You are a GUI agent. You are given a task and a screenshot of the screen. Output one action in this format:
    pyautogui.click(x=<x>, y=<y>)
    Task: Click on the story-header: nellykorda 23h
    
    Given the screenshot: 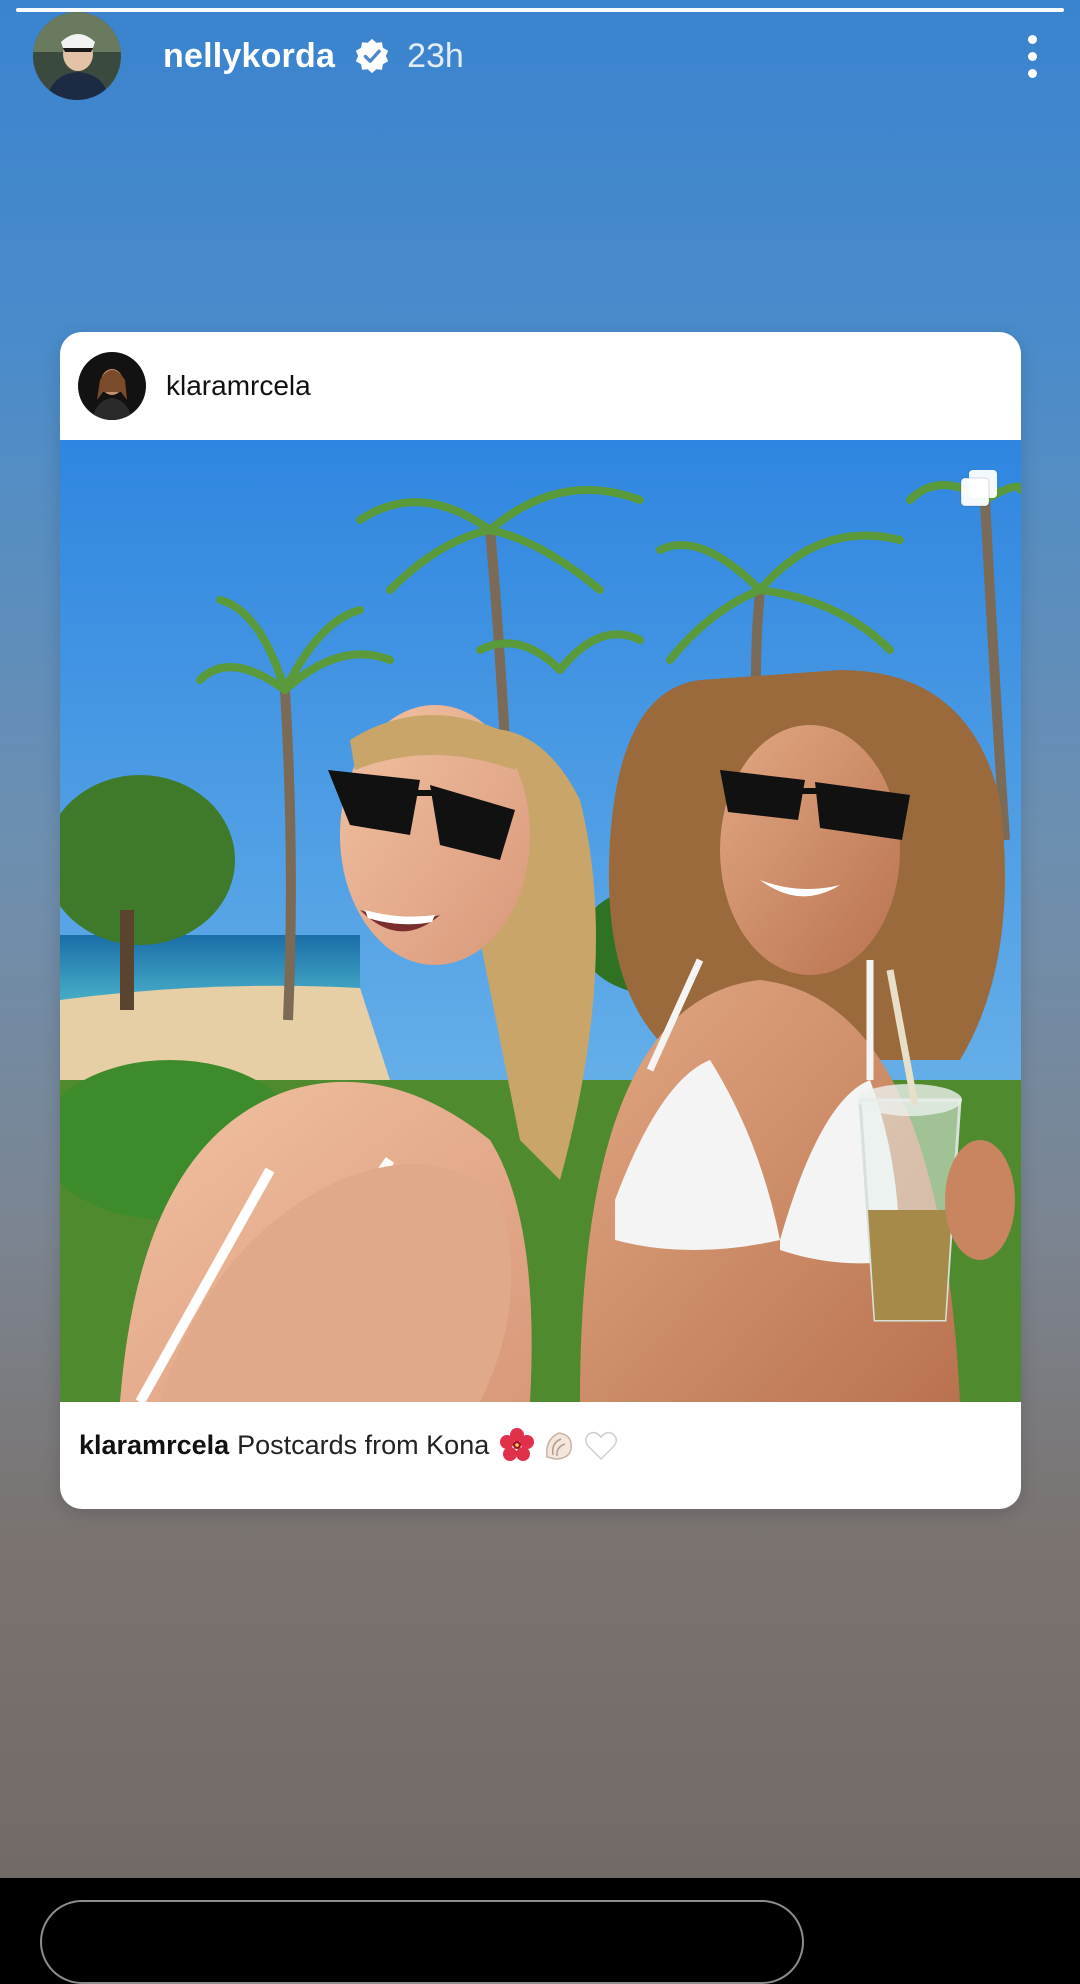 What is the action you would take?
    pyautogui.click(x=540, y=56)
    